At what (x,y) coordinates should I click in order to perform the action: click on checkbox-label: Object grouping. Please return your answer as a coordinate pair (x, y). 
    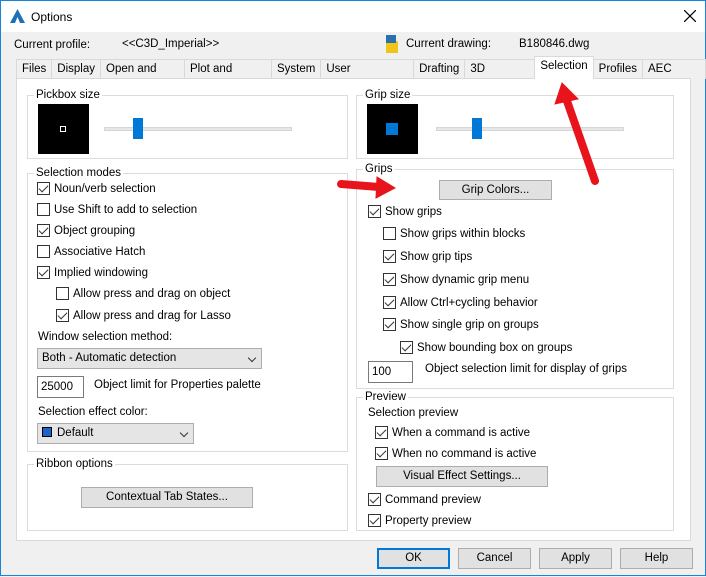
    Looking at the image, I should click on (95, 230).